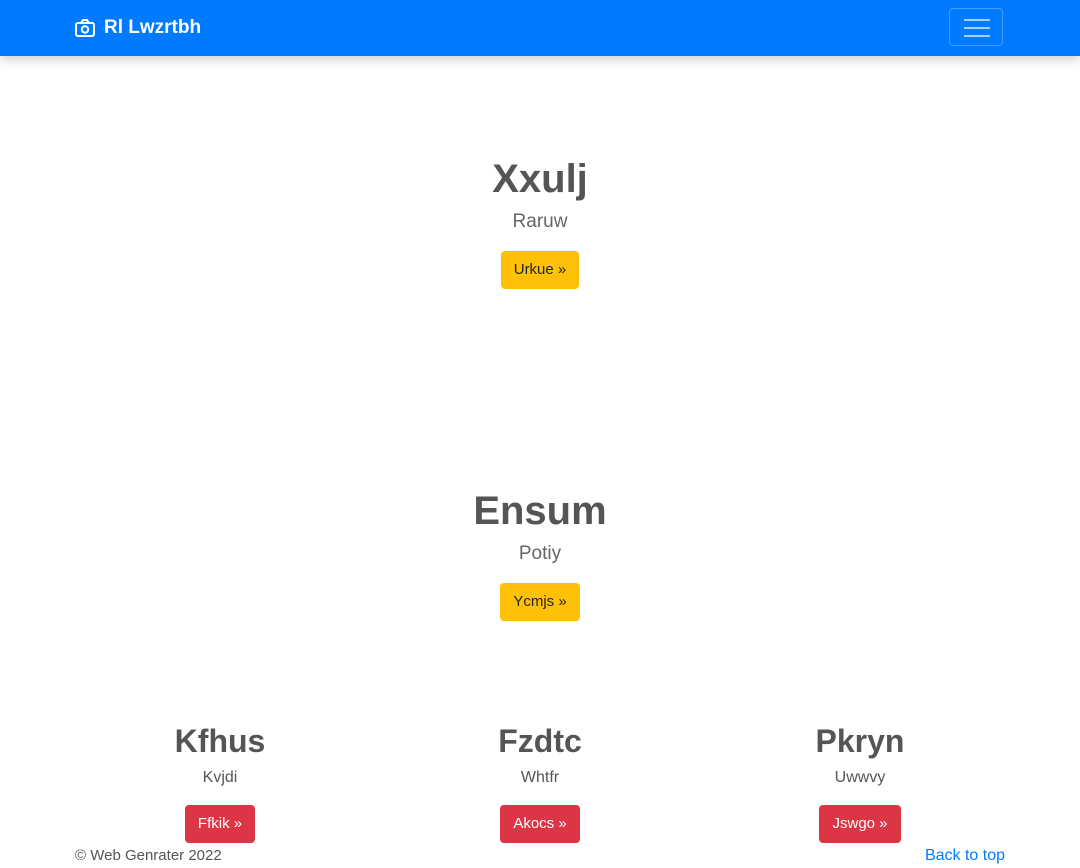  What do you see at coordinates (540, 28) in the screenshot?
I see `top-navbar: Rl Lwzrtbh` at bounding box center [540, 28].